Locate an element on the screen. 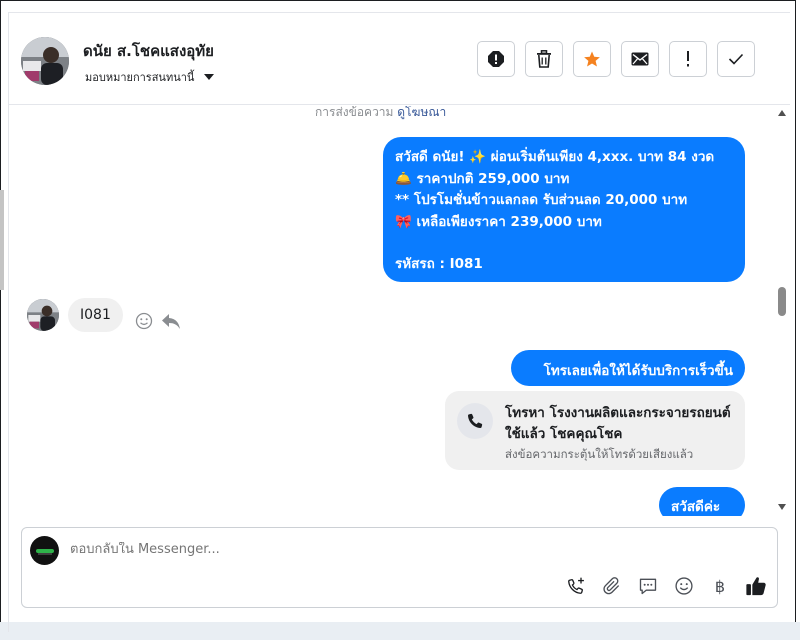 The height and width of the screenshot is (640, 800). attachment-icon is located at coordinates (612, 586).